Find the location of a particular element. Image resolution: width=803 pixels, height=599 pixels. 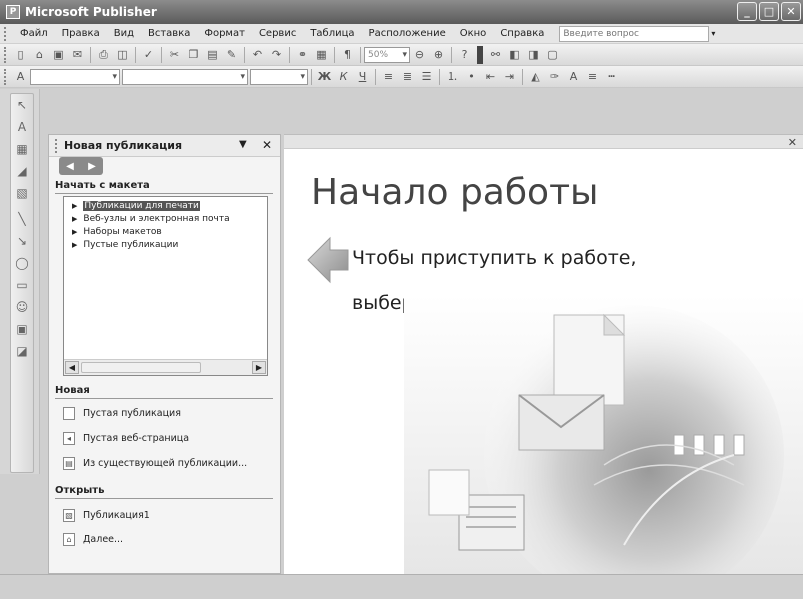

print-icon: ⎙ is located at coordinates (103, 55).